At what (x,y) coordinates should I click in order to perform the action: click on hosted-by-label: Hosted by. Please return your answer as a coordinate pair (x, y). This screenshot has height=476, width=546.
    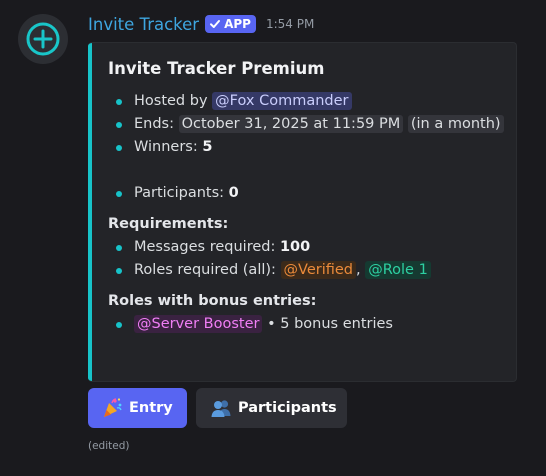
    Looking at the image, I should click on (171, 101).